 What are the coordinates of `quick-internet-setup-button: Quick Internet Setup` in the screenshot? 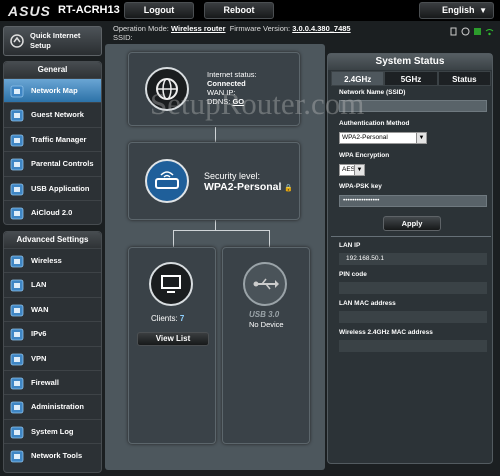 It's located at (52, 41).